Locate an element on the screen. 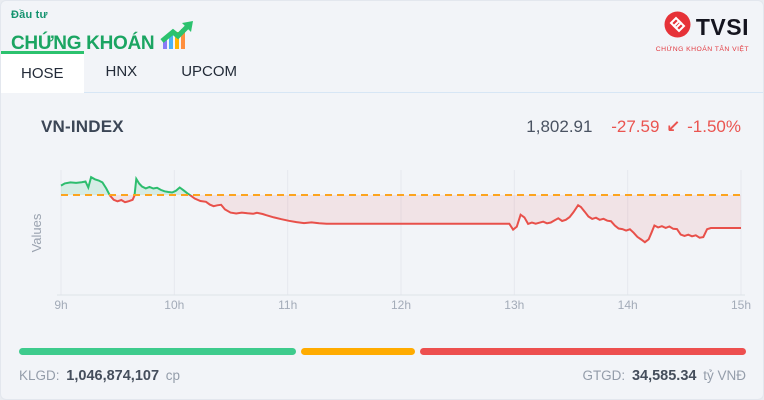 The width and height of the screenshot is (764, 400). index-quote: 1,802.91 -27.59 ↙ -1.50% is located at coordinates (633, 127).